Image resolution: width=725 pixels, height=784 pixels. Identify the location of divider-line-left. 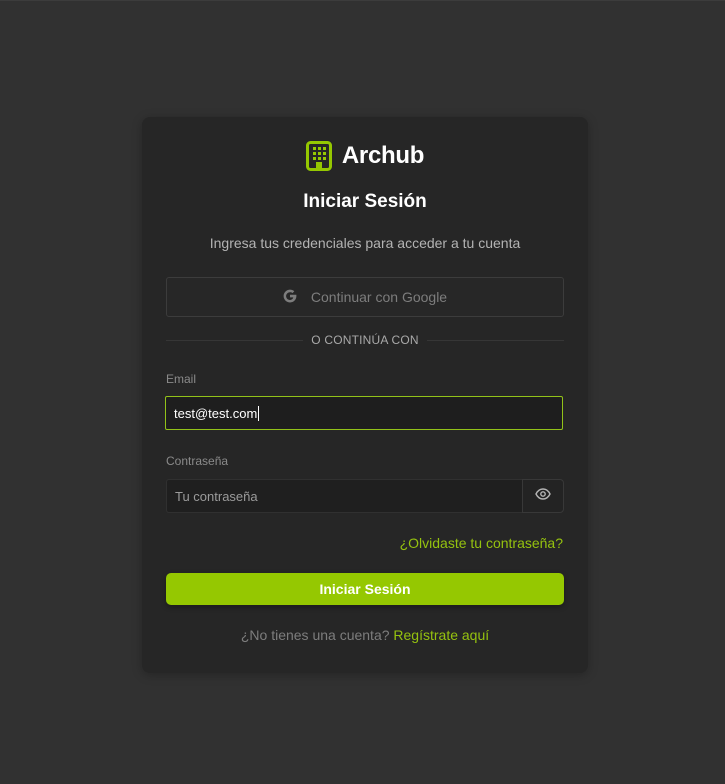
(235, 340).